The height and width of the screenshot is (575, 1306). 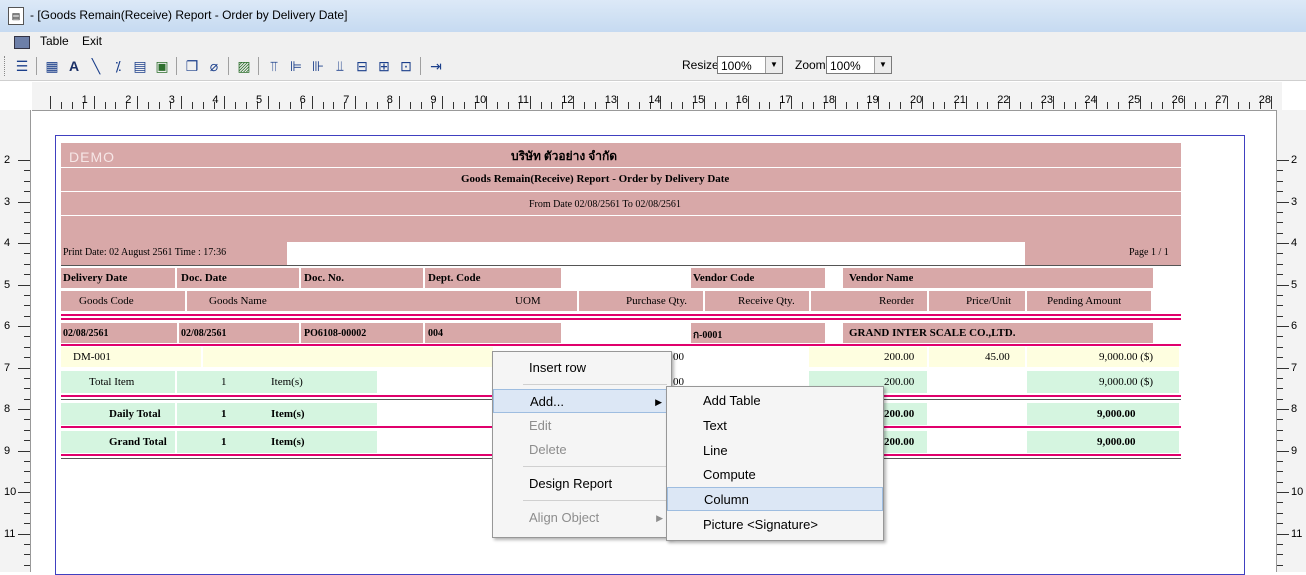 I want to click on ruler-label: 18, so click(x=829, y=100).